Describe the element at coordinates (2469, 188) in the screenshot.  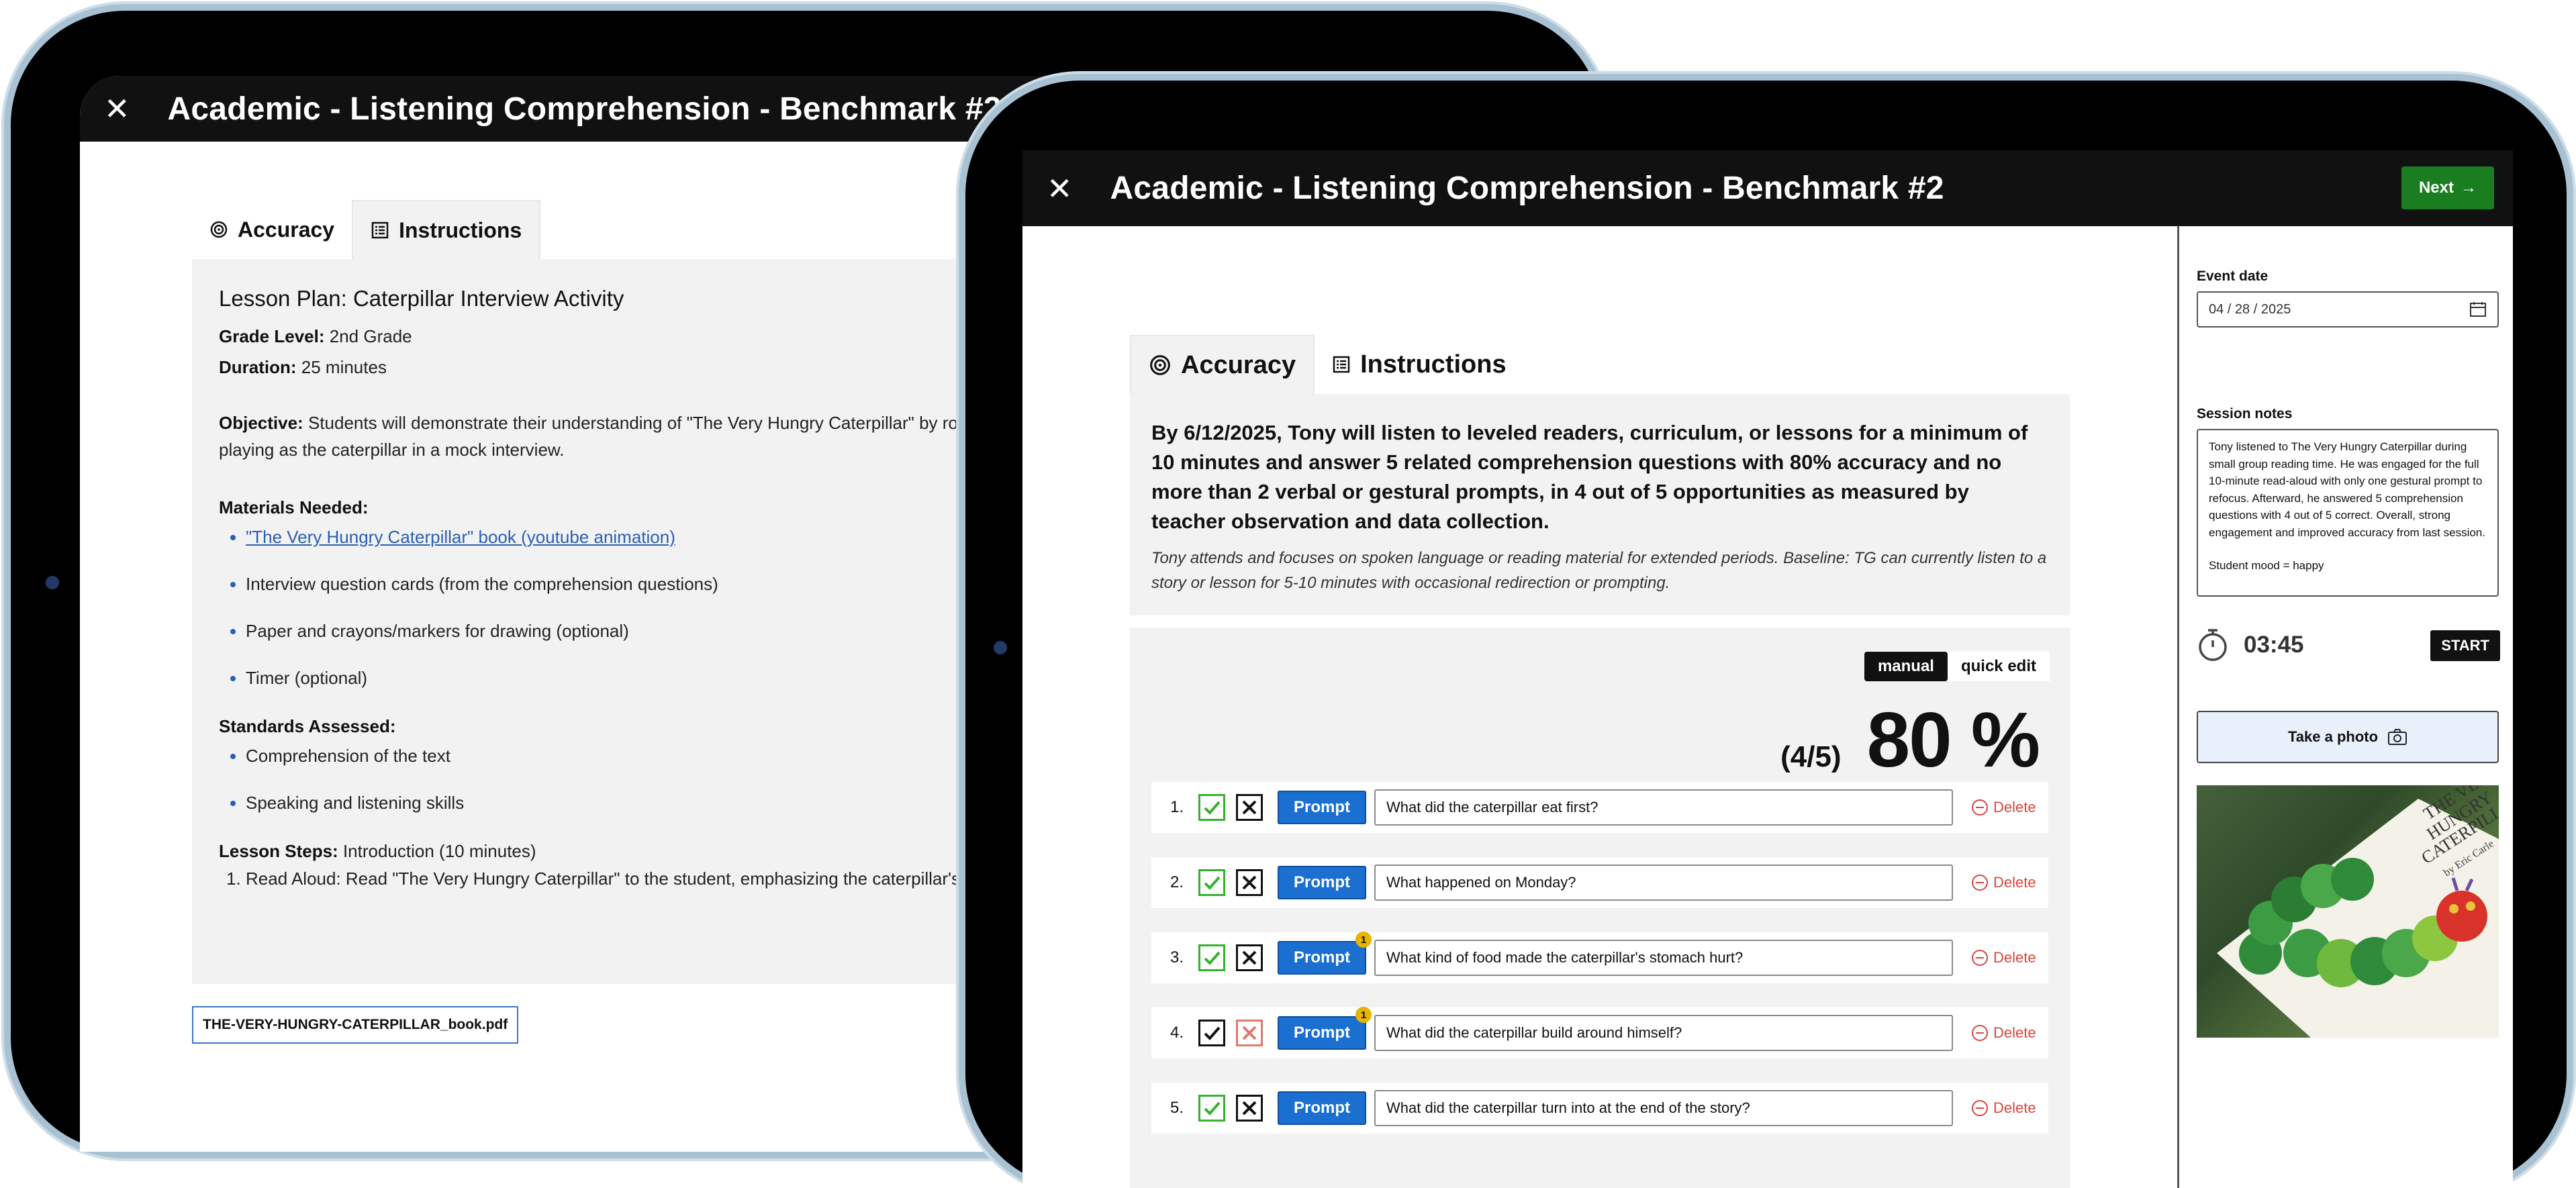
I see `arrow-right-icon: →` at that location.